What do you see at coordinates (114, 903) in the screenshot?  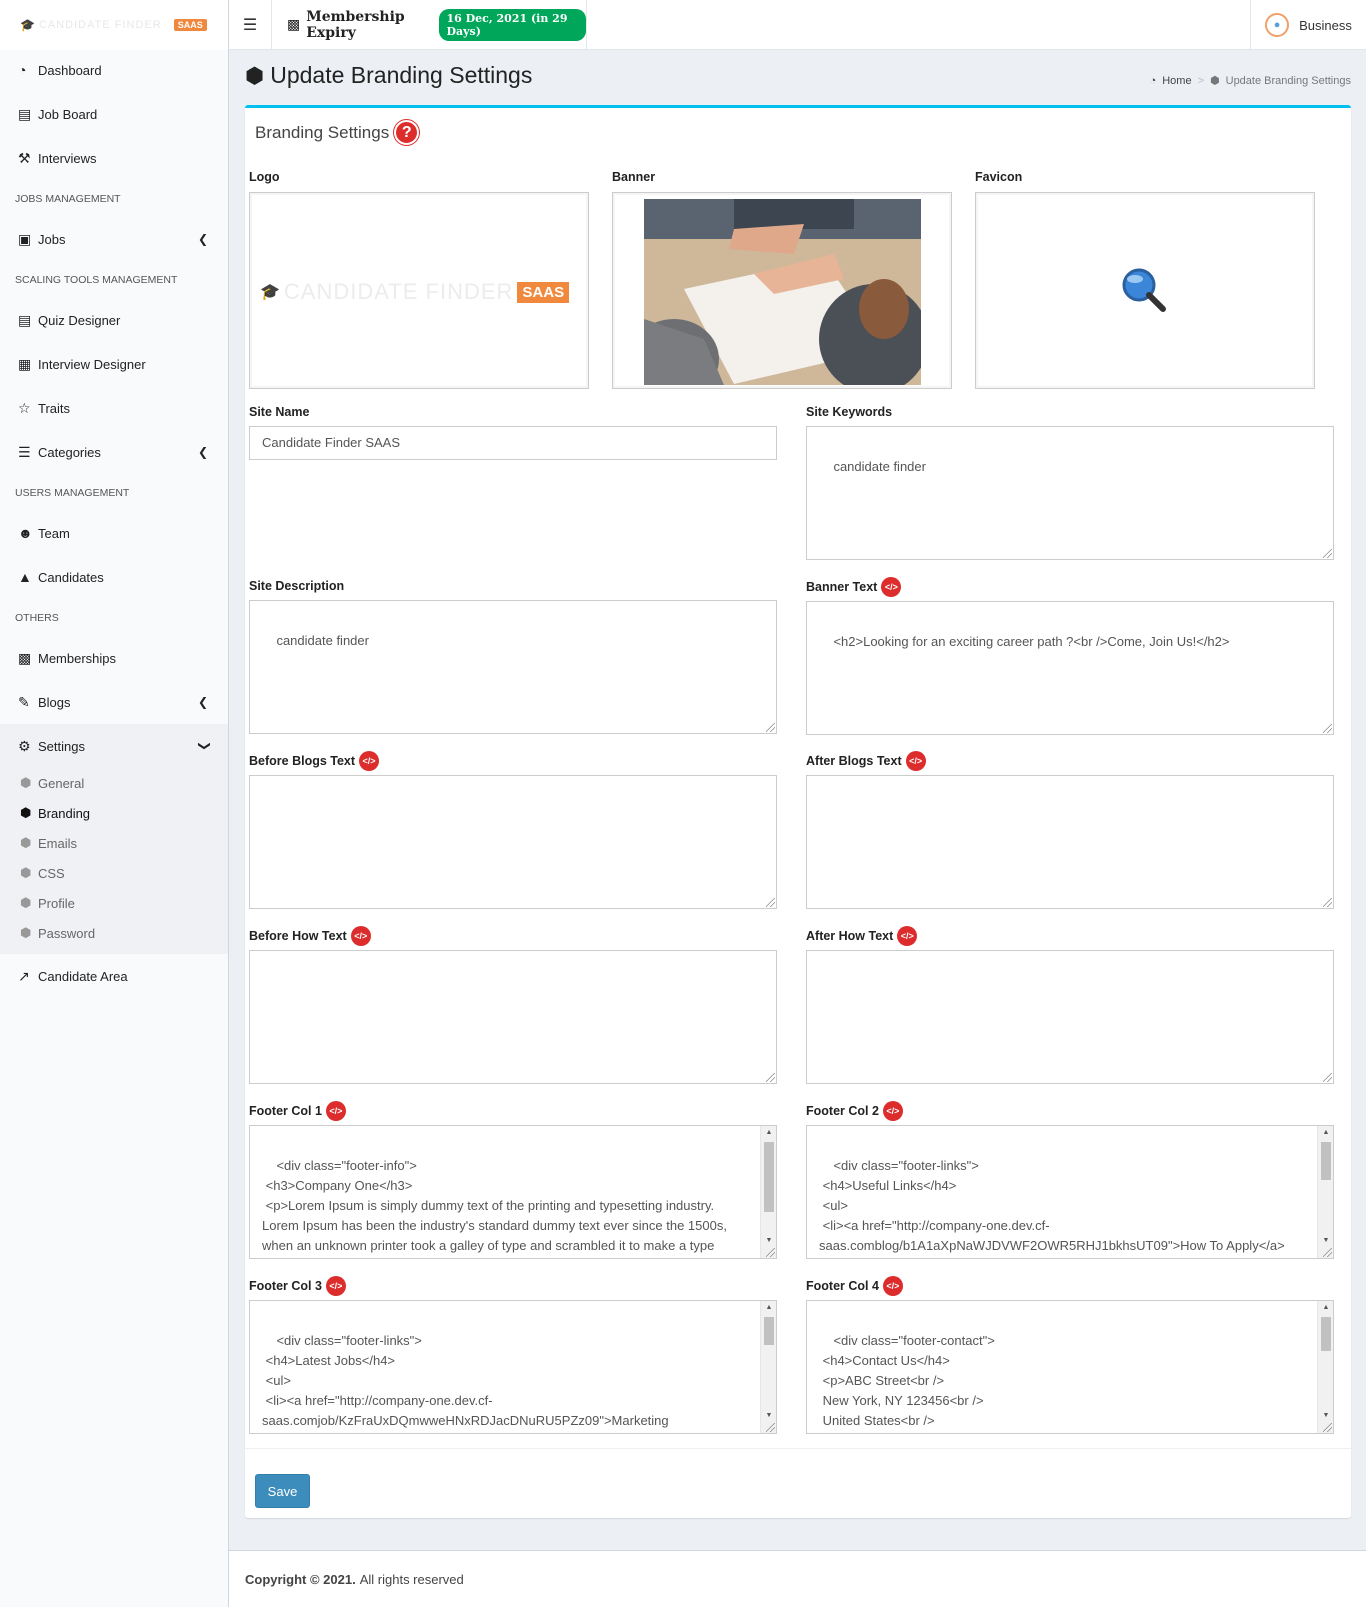 I see `sidebar-sub-profile: ⬢ Profile` at bounding box center [114, 903].